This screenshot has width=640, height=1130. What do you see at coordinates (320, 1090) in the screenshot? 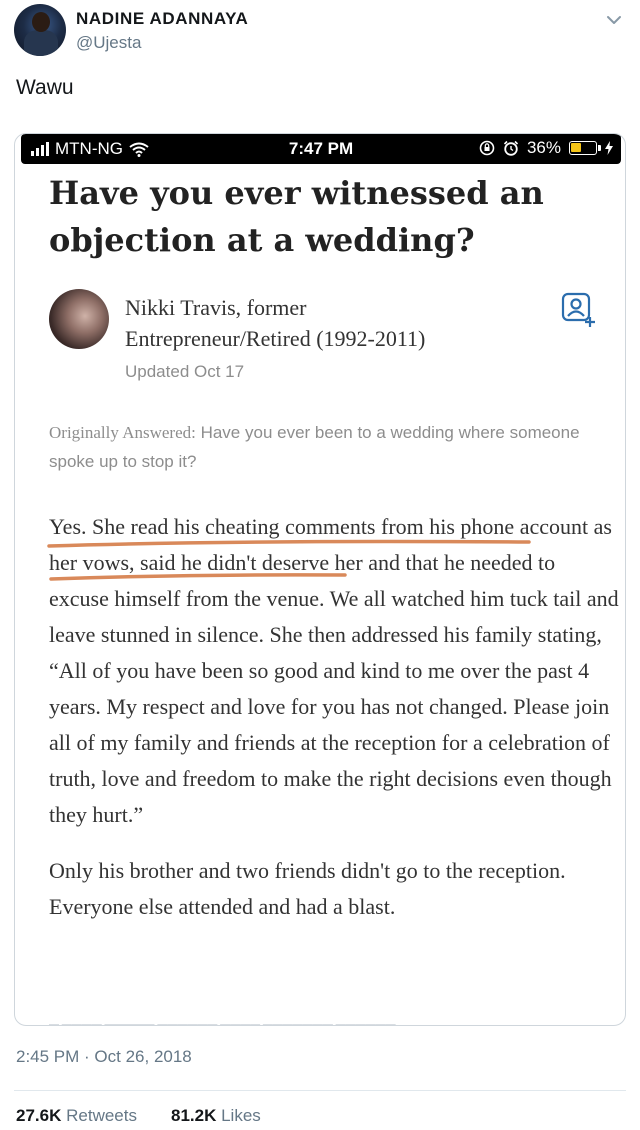
I see `divider` at bounding box center [320, 1090].